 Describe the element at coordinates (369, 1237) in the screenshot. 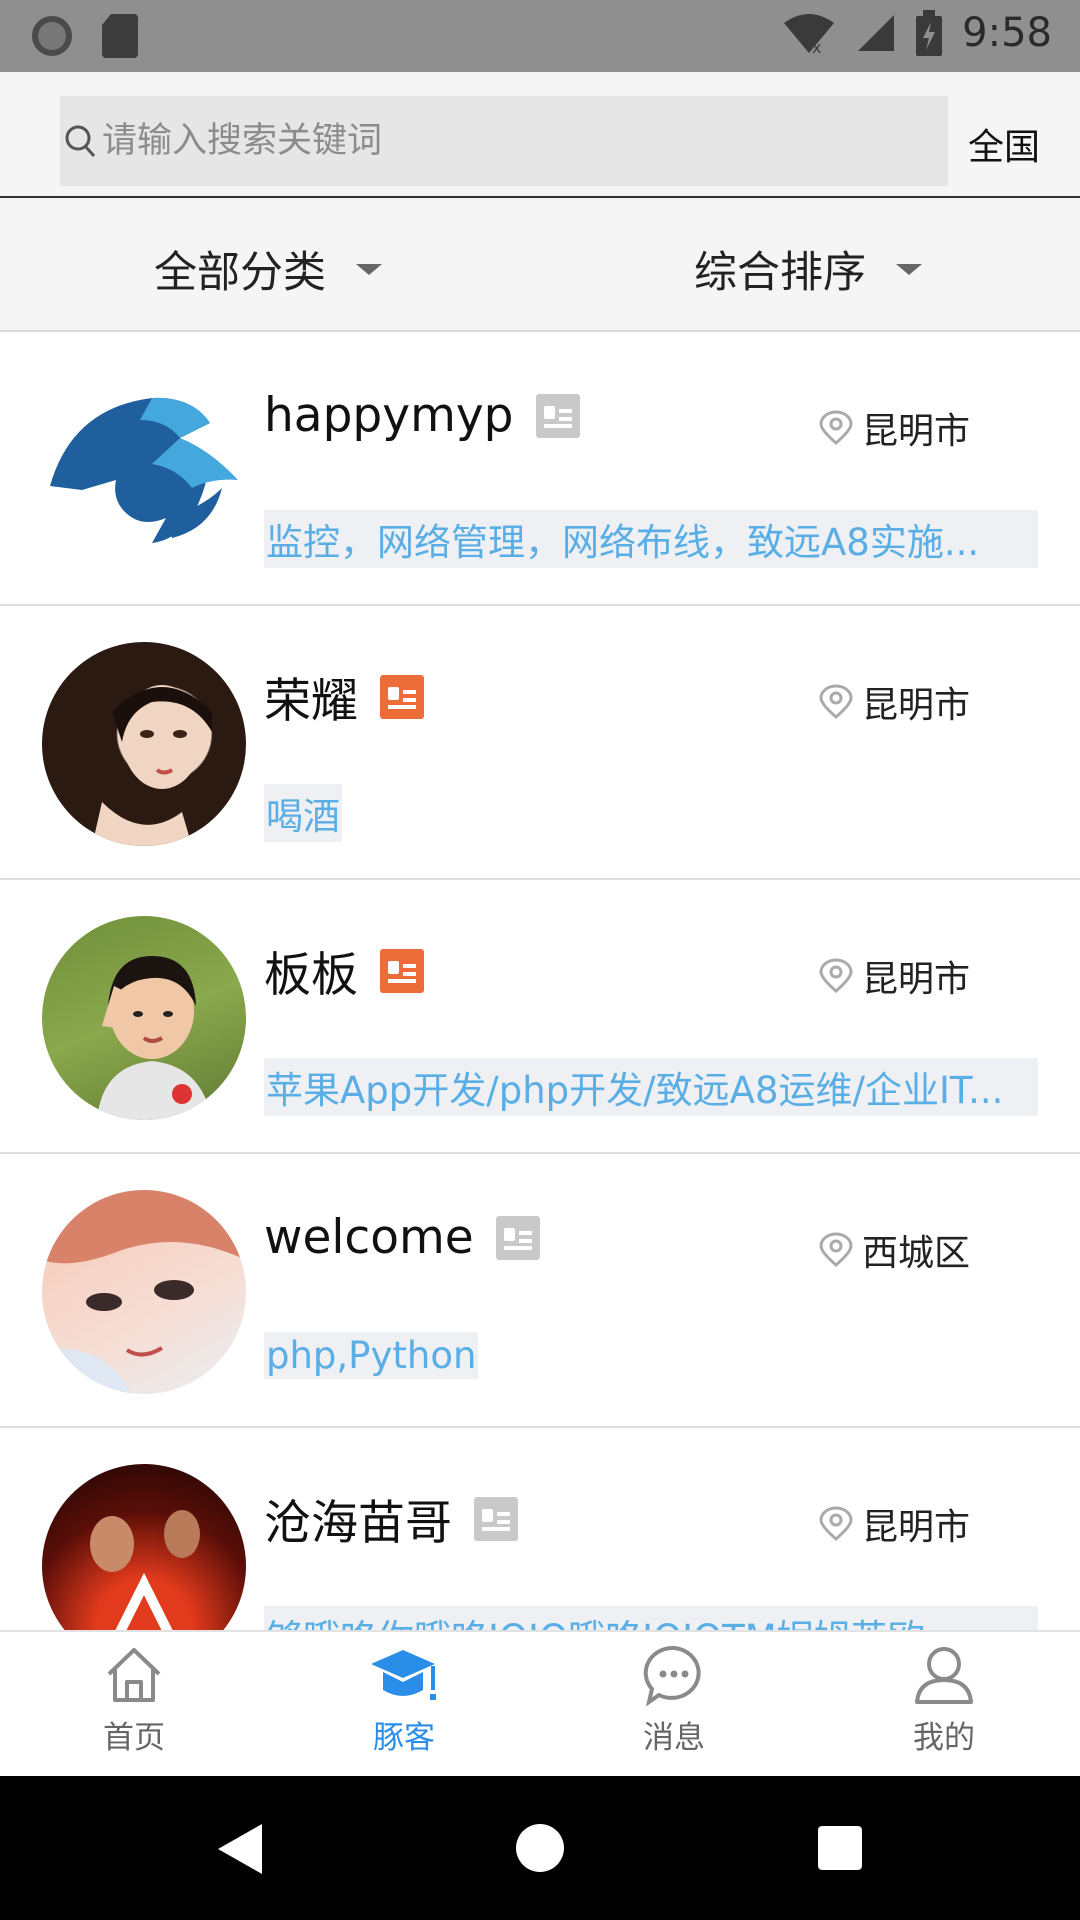

I see `user-name: welcome` at that location.